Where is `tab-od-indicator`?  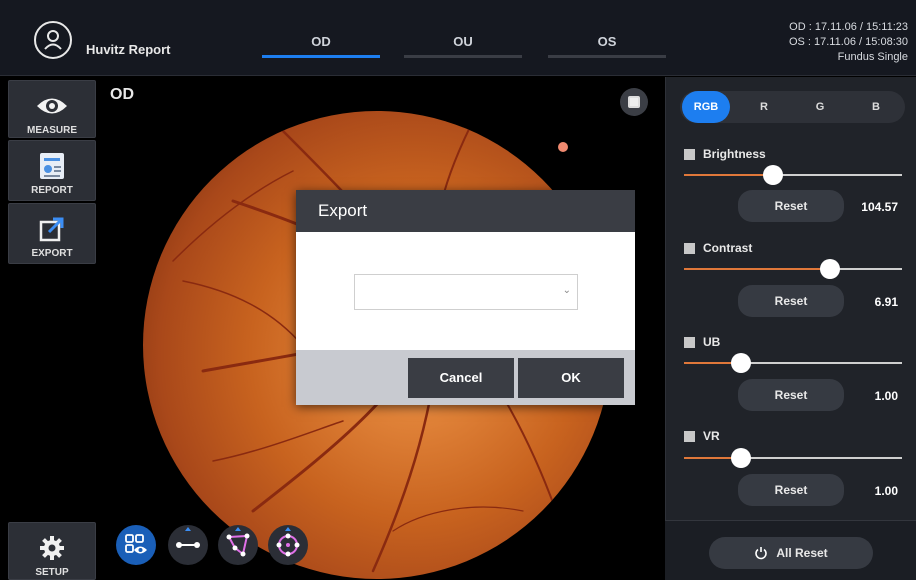
tab-od-indicator is located at coordinates (321, 56).